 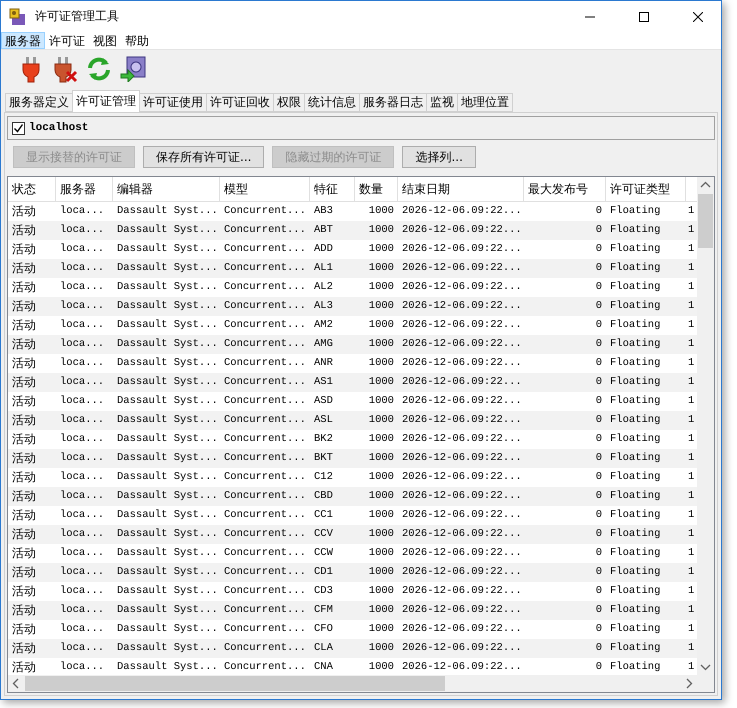 What do you see at coordinates (352, 268) in the screenshot?
I see `table-row: 活动 loca... Dassault Syst... Concurrent... AL1 1000 2026-12-06.09:22... 0 Floating 1` at bounding box center [352, 268].